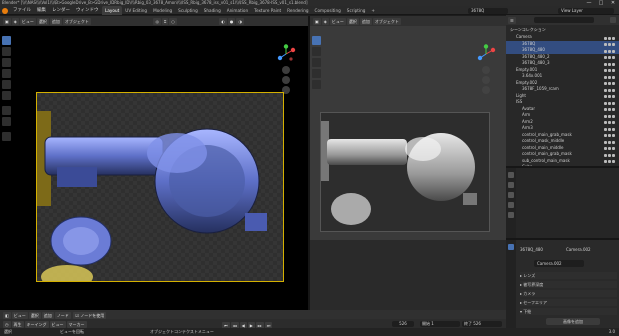  Describe the element at coordinates (486, 90) in the screenshot. I see `right-camera-view-icon` at that location.